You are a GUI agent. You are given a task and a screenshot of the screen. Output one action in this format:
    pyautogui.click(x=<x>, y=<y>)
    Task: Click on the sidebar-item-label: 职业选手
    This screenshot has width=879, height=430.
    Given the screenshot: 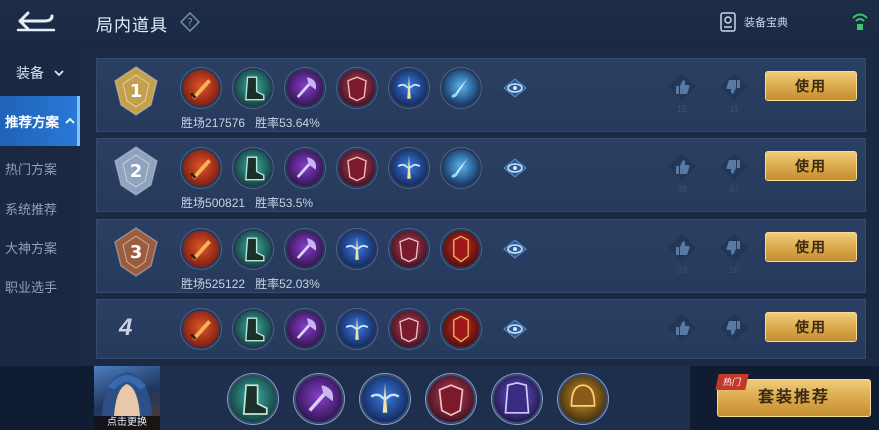 What is the action you would take?
    pyautogui.click(x=31, y=287)
    